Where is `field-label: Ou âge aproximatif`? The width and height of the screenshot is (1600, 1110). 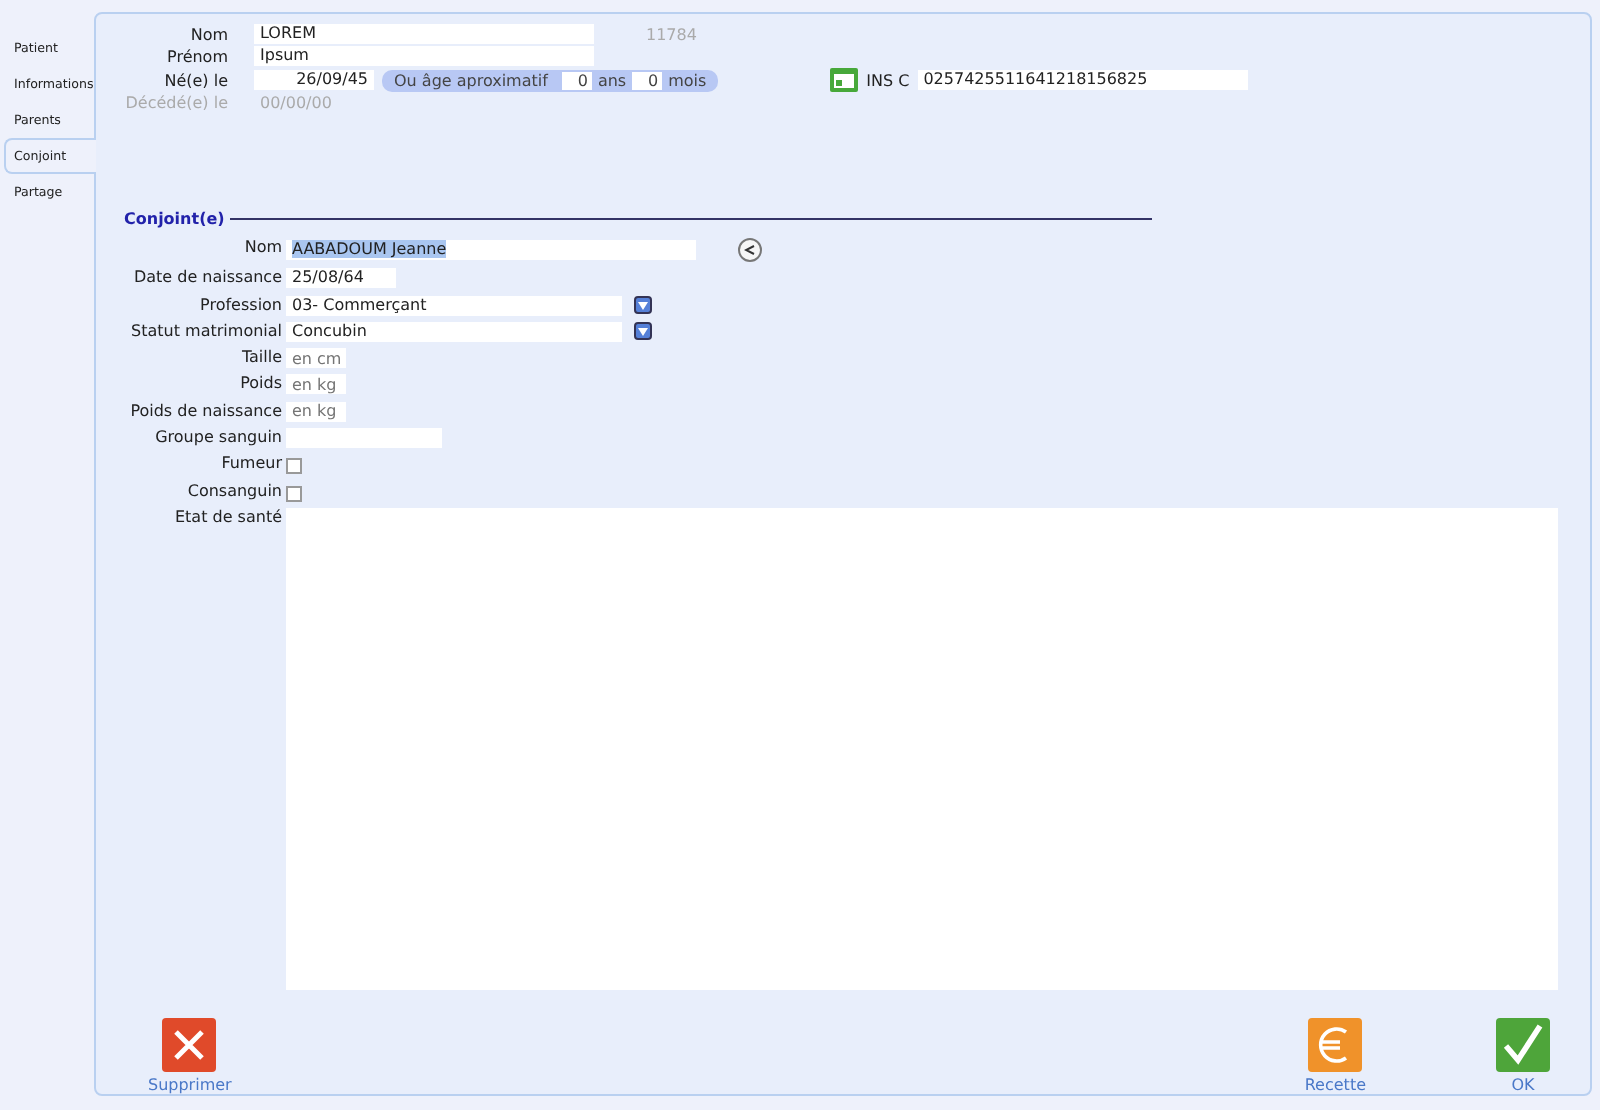
field-label: Ou âge aproximatif is located at coordinates (471, 80).